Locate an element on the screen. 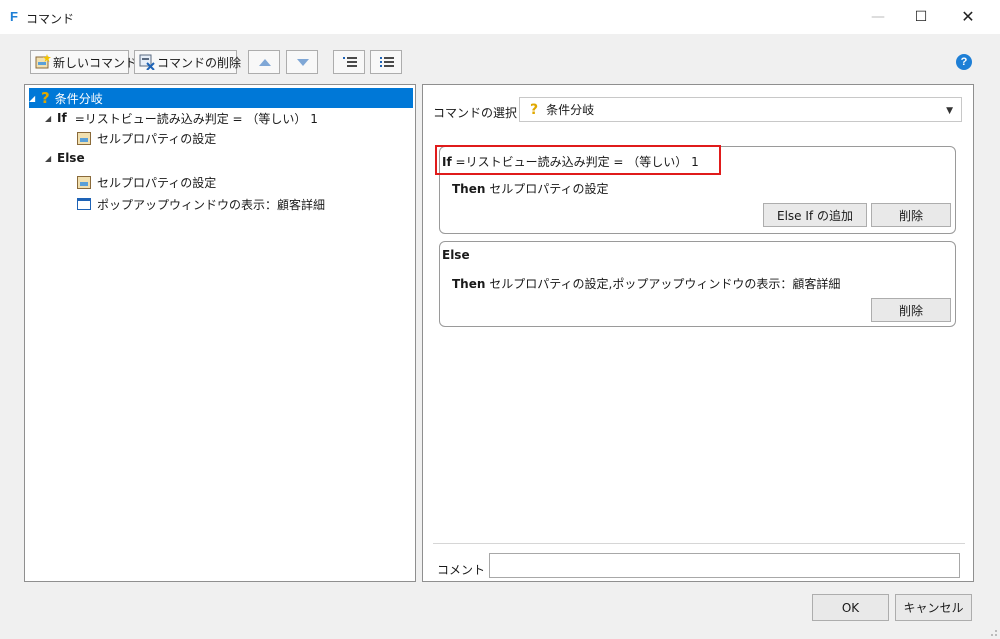  move-up-button is located at coordinates (264, 62).